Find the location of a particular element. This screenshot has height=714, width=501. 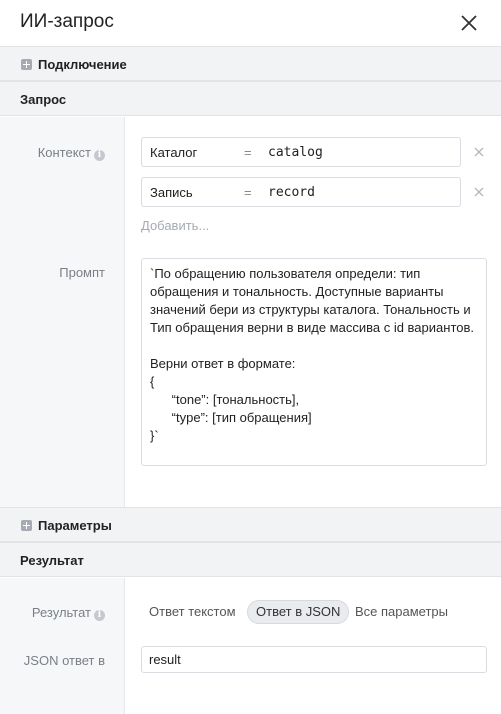

section-result: Результат is located at coordinates (250, 559).